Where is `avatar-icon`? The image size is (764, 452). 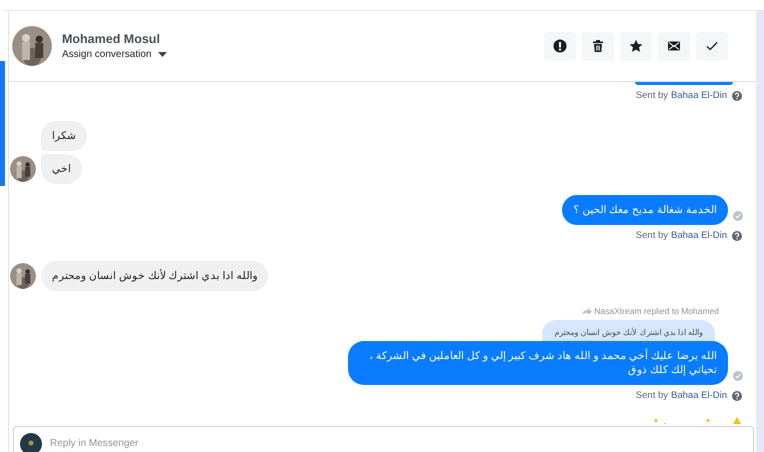
avatar-icon is located at coordinates (31, 442).